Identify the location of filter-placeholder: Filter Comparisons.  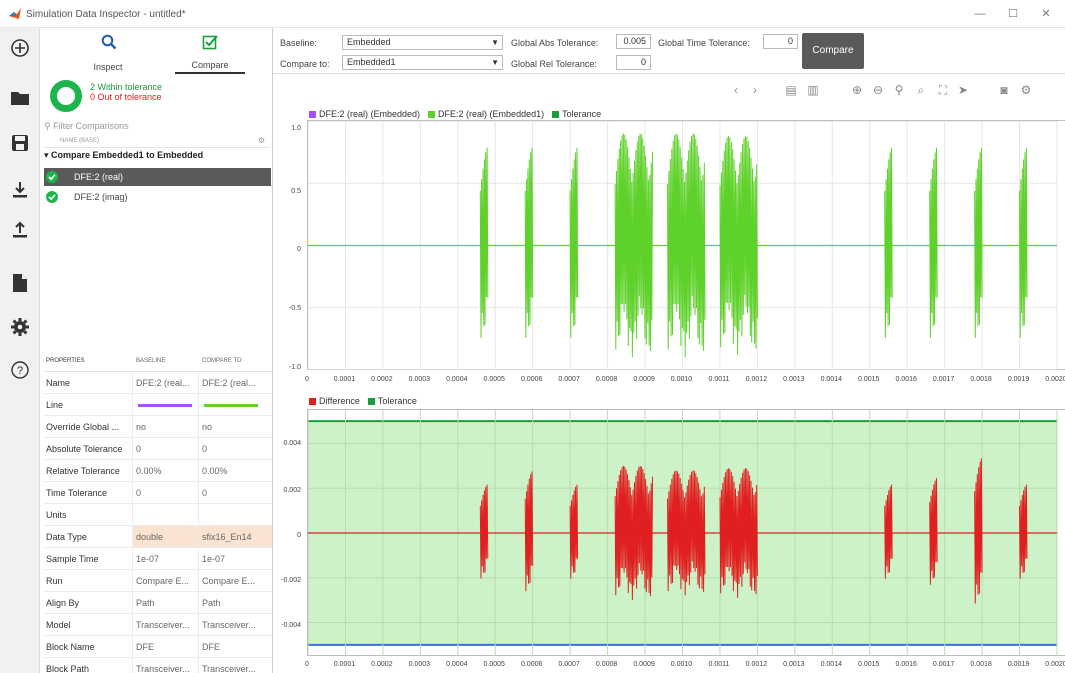
(91, 126).